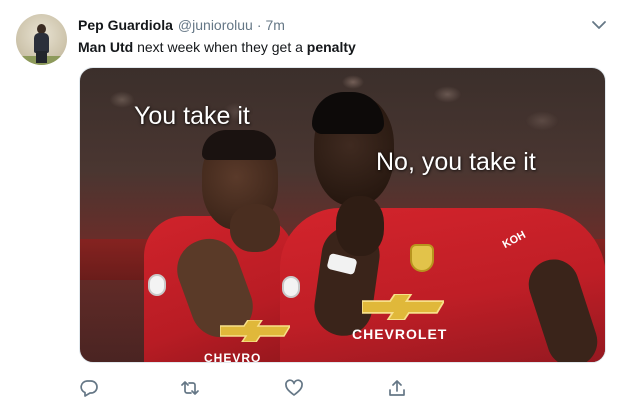 The image size is (620, 414). Describe the element at coordinates (192, 116) in the screenshot. I see `caption-left: You take it` at that location.